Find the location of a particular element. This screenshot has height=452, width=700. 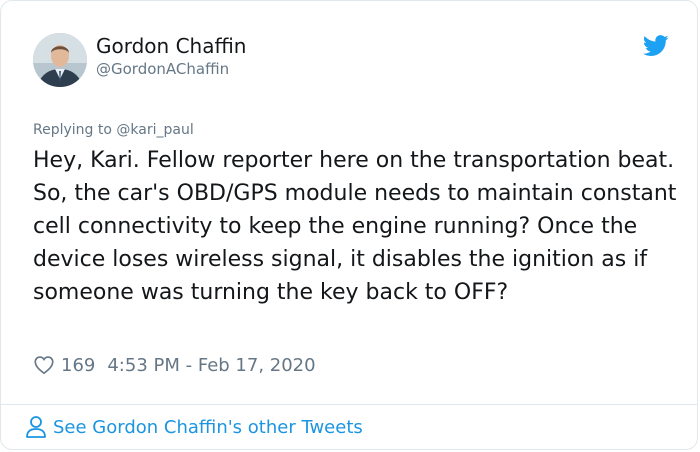

author-handle: @GordonAChaffin is located at coordinates (162, 69).